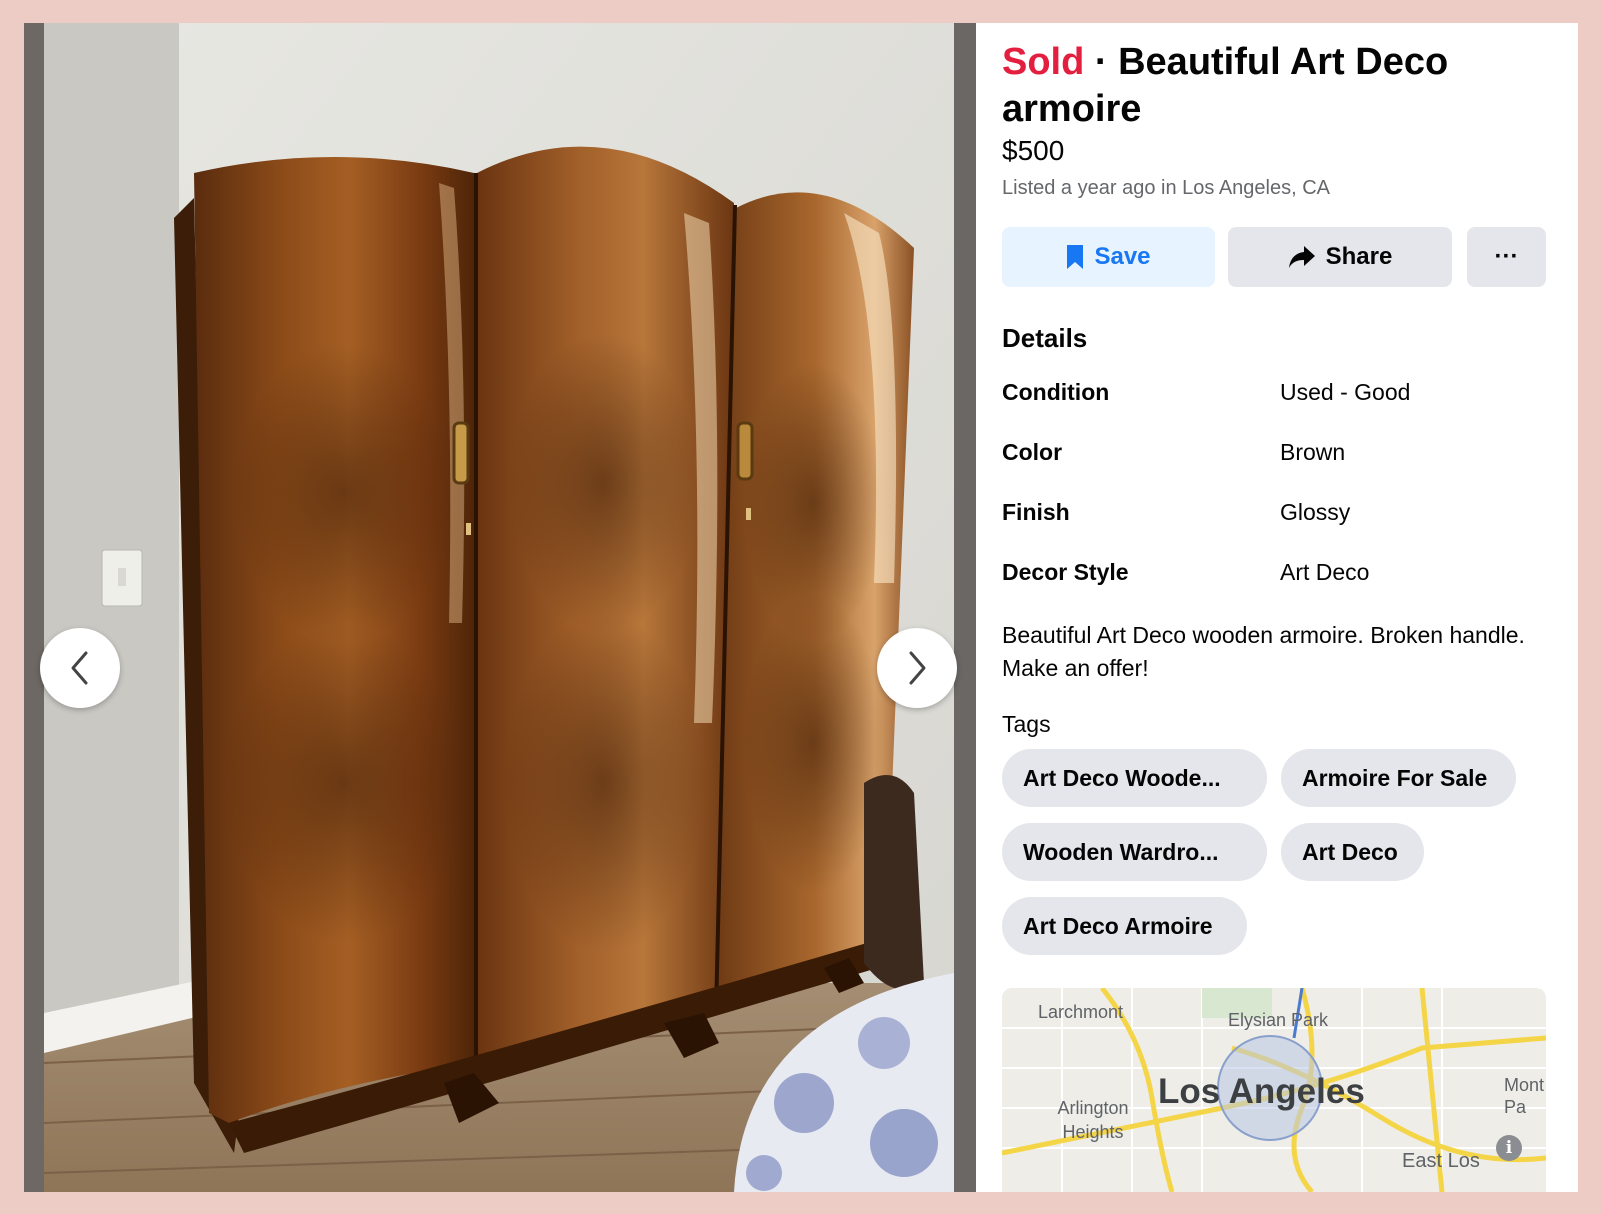  I want to click on next-photo-button, so click(917, 668).